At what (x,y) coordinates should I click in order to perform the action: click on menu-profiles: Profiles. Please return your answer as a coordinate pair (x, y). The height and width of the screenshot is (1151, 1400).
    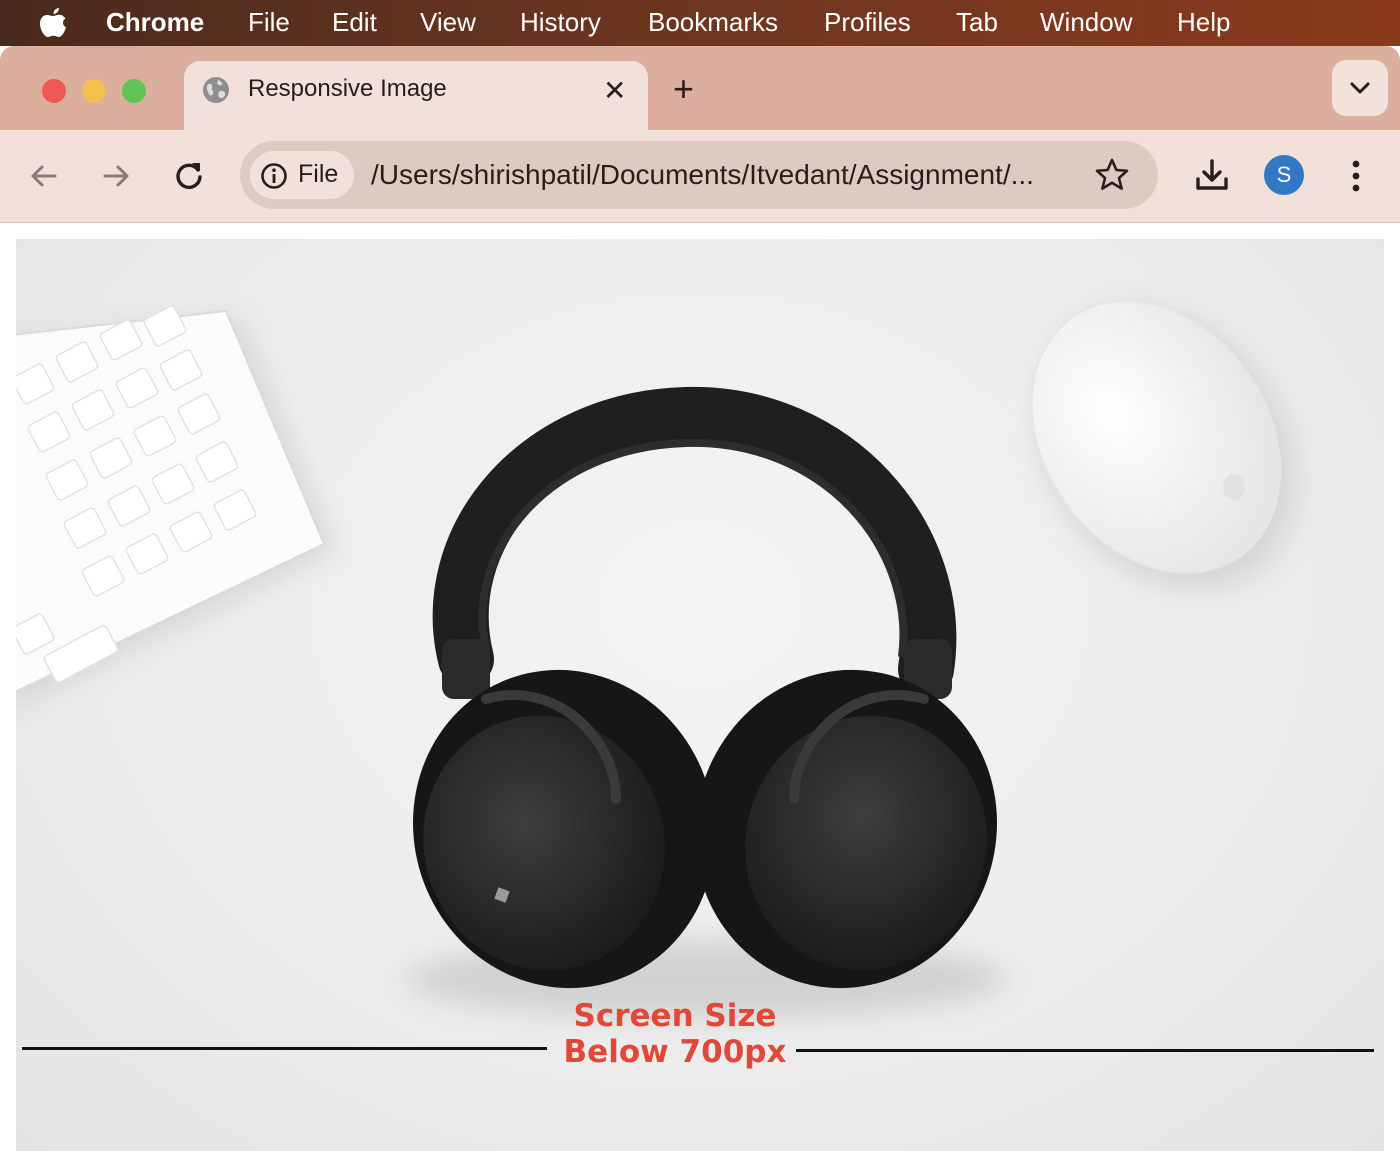
    Looking at the image, I should click on (867, 22).